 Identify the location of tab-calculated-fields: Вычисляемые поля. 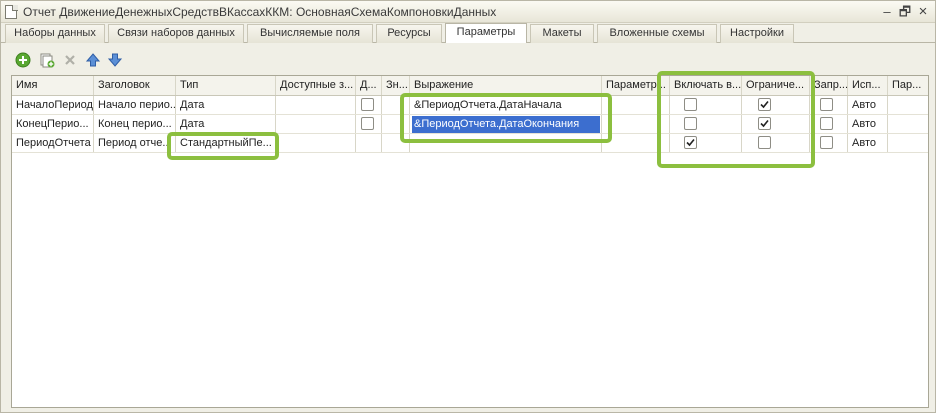
(310, 33).